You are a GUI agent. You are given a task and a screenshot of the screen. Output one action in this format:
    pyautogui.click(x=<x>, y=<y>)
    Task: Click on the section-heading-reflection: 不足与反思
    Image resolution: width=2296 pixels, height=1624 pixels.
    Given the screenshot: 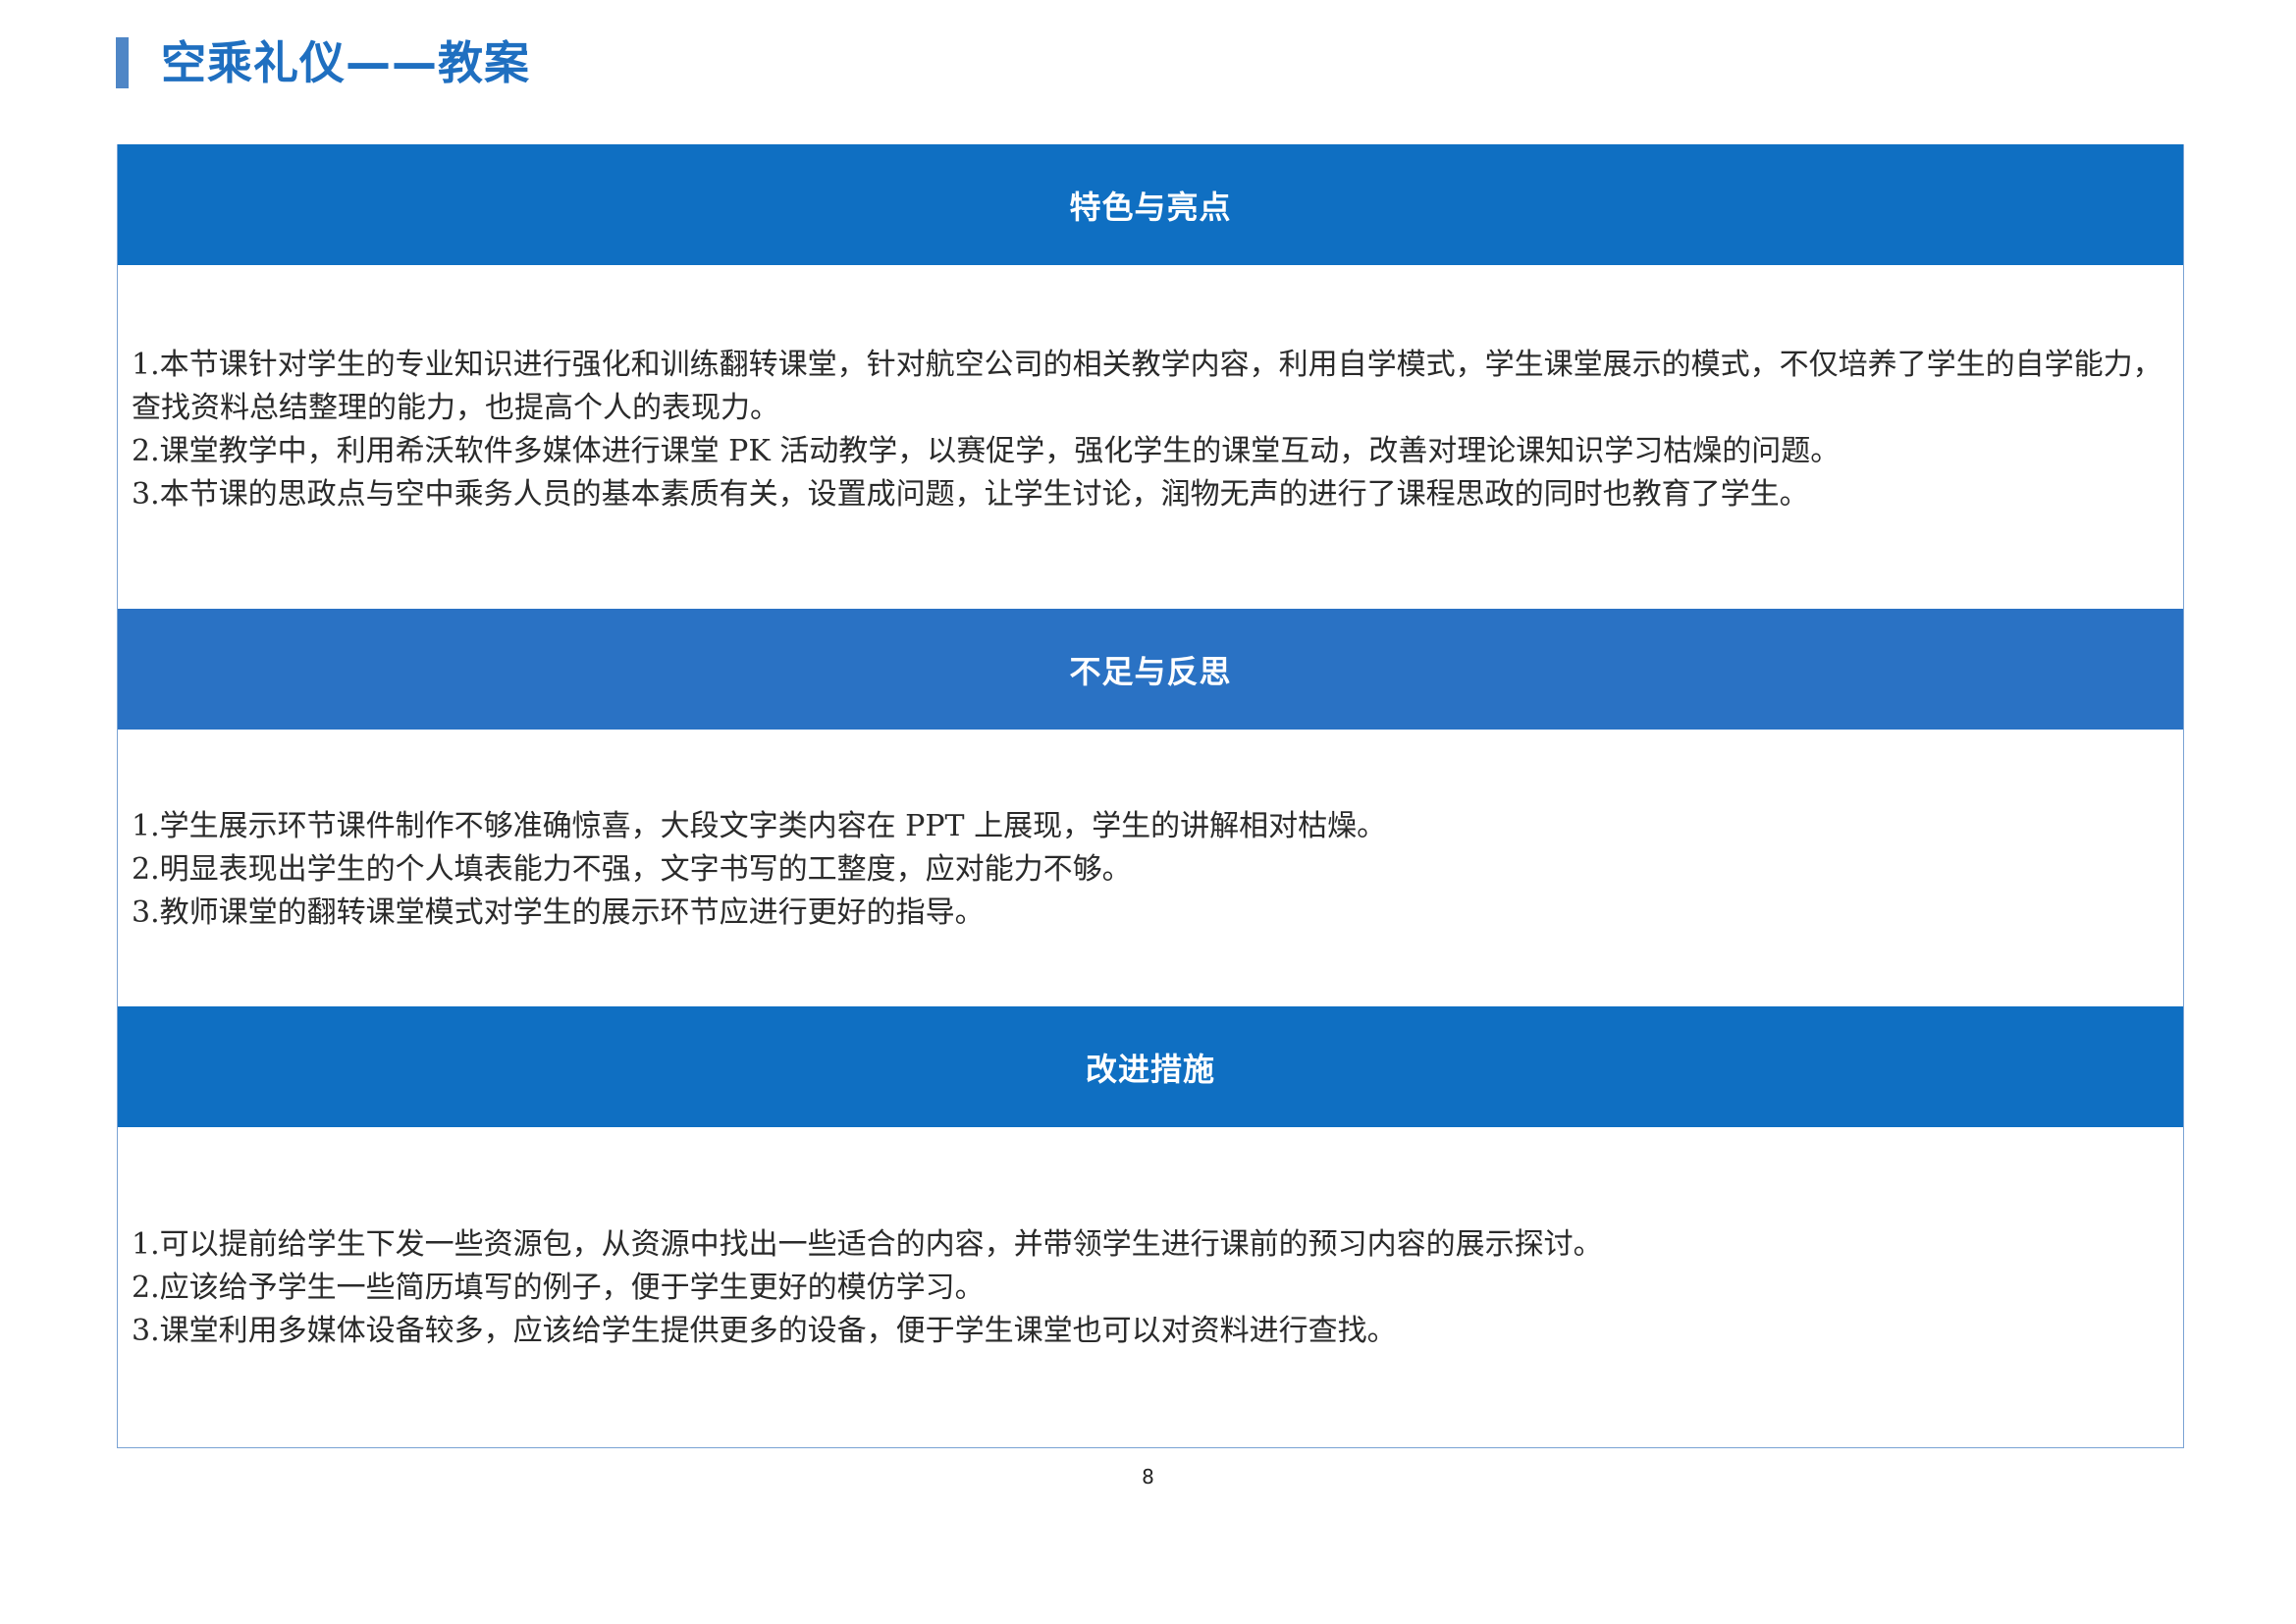 What is the action you would take?
    pyautogui.click(x=1150, y=671)
    